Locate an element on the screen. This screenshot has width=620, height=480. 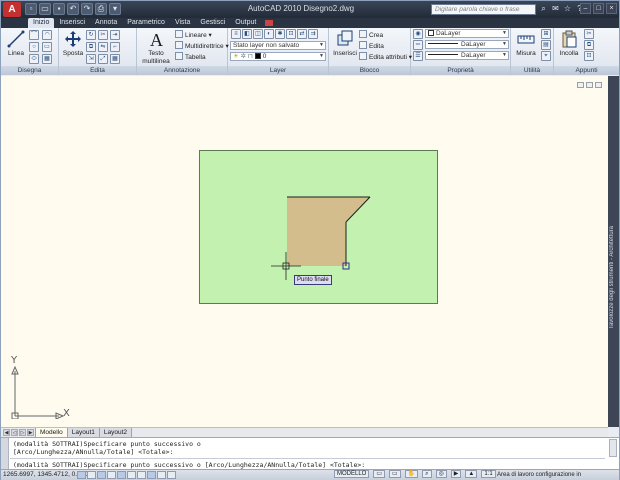
sposta-button: Sposta is located at coordinates (73, 43).